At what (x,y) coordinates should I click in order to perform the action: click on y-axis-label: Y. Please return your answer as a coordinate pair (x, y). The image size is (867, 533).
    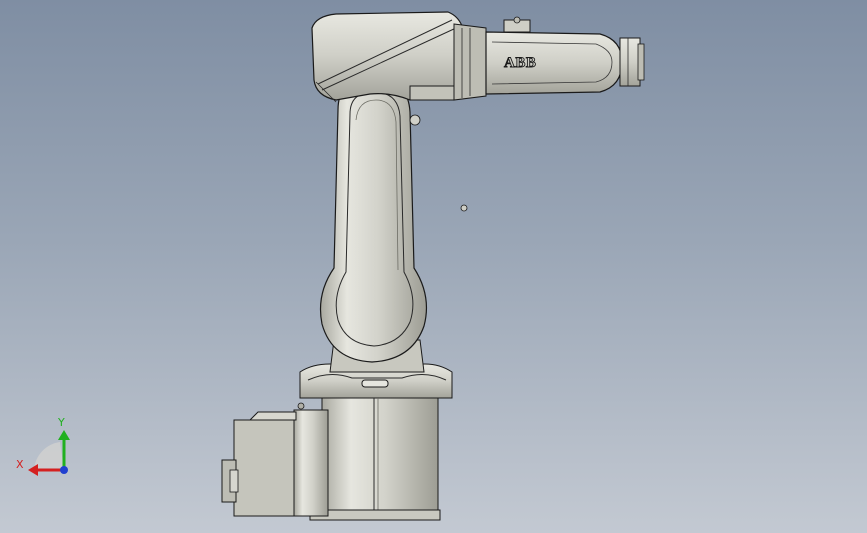
    Looking at the image, I should click on (61, 422).